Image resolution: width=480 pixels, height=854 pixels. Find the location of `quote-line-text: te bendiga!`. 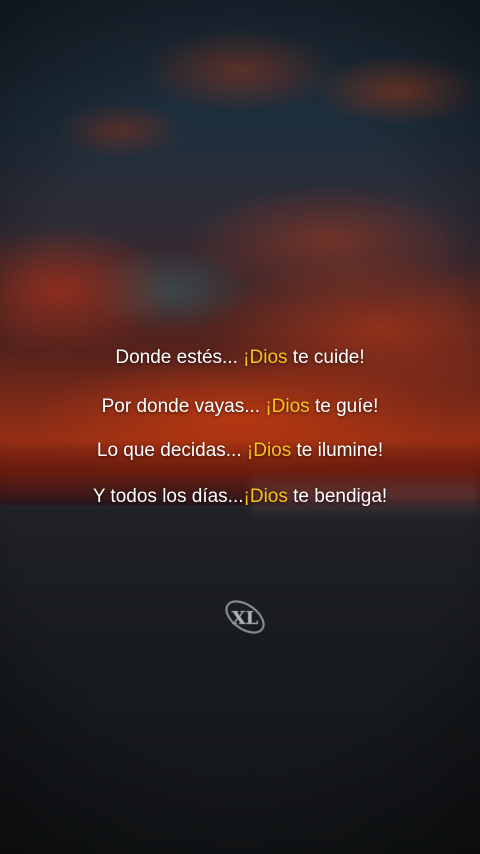

quote-line-text: te bendiga! is located at coordinates (337, 496).